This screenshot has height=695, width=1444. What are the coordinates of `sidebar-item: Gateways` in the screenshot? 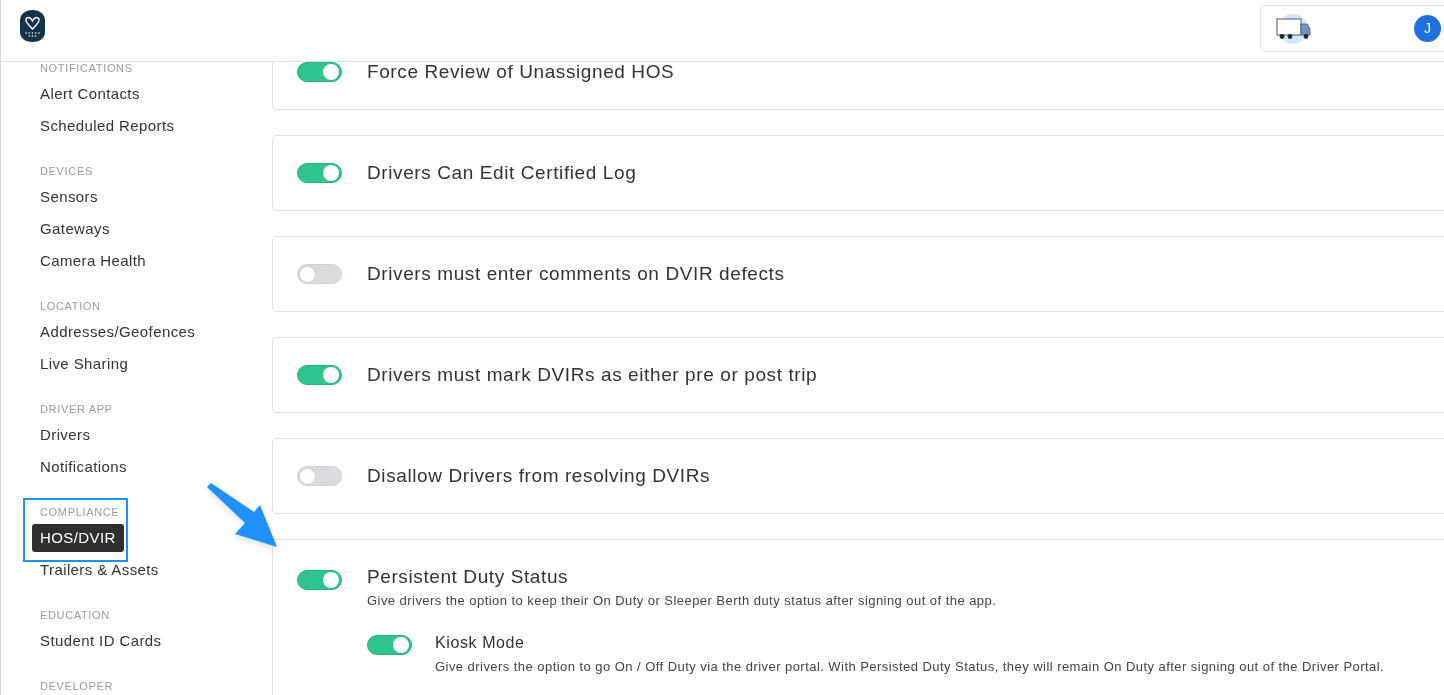 It's located at (75, 229).